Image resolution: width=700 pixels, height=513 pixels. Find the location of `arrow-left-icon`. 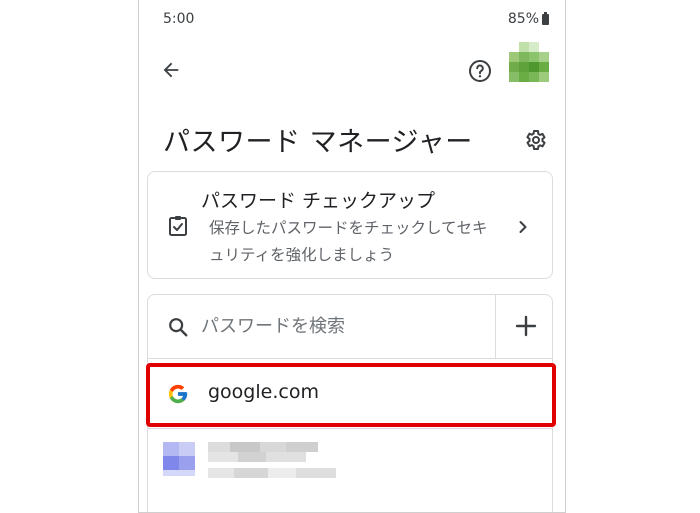

arrow-left-icon is located at coordinates (171, 70).